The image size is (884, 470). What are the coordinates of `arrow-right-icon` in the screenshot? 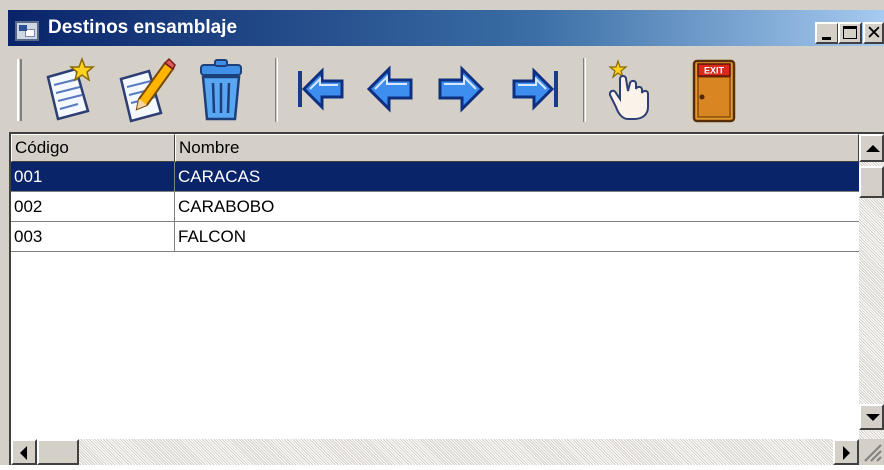 It's located at (846, 453).